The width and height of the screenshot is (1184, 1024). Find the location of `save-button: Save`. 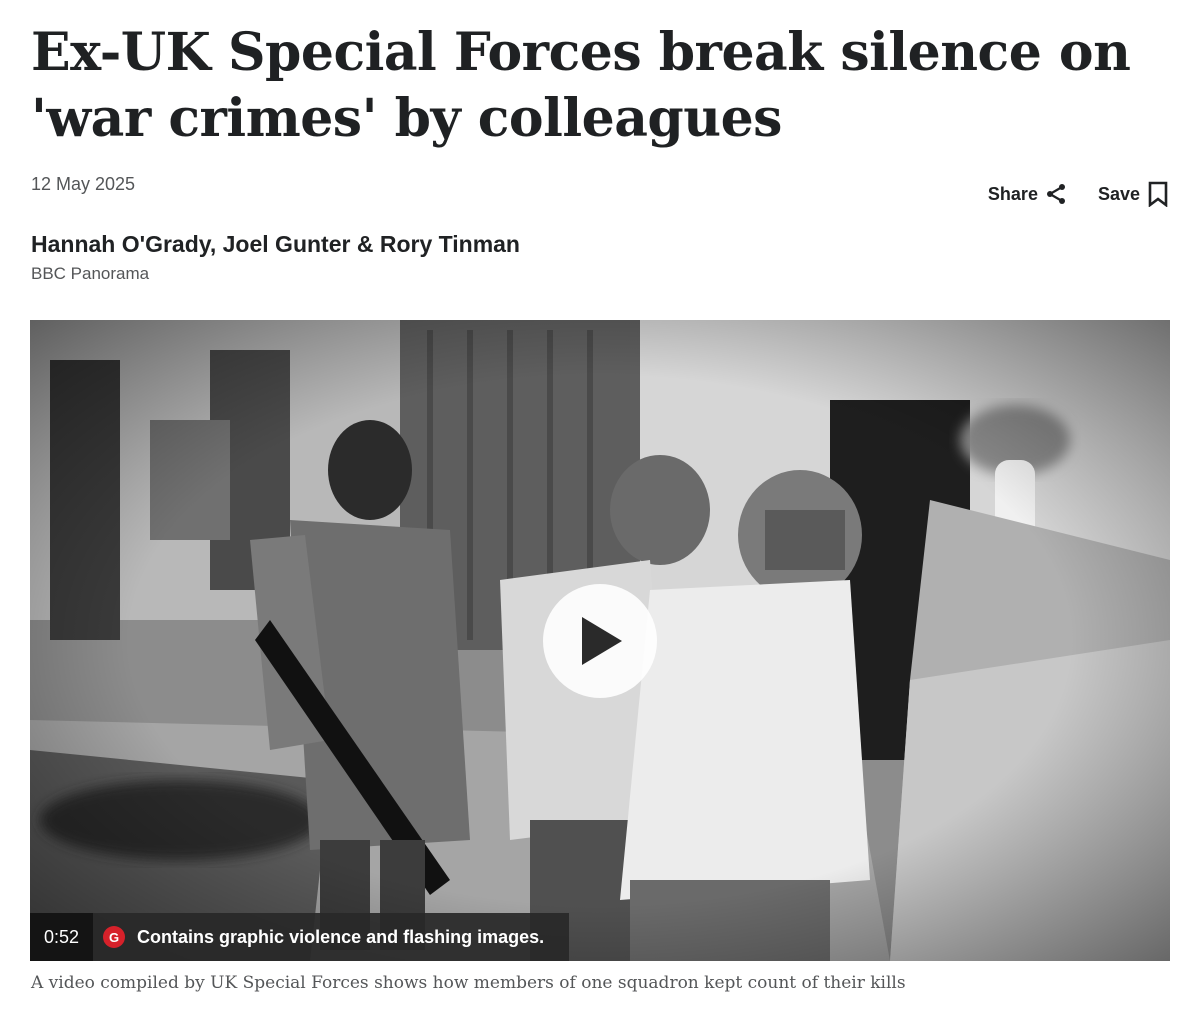

save-button: Save is located at coordinates (1134, 194).